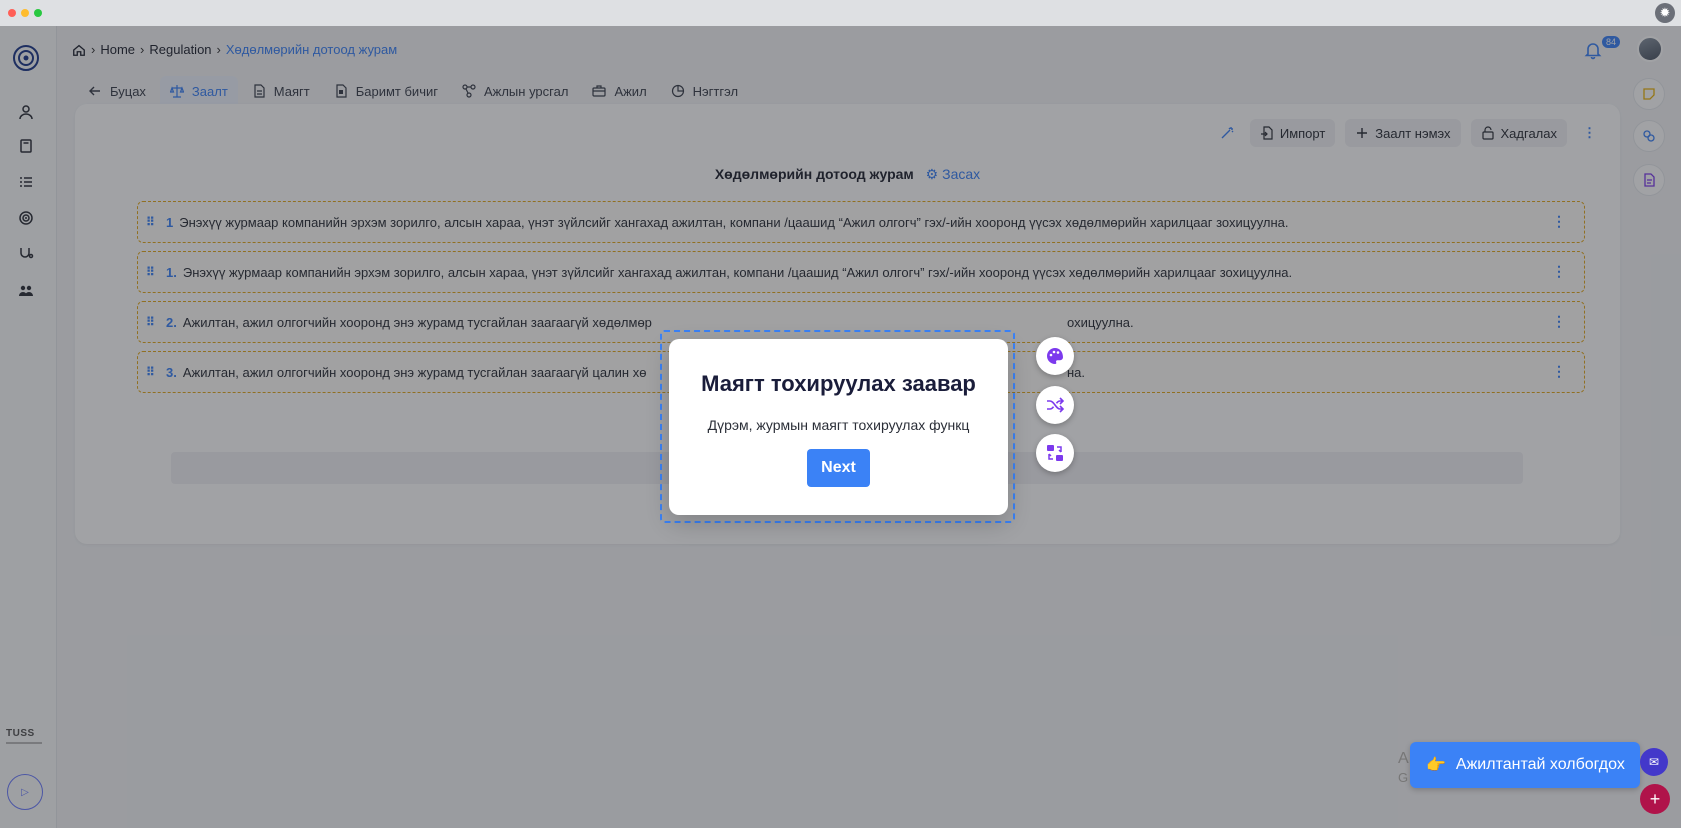  I want to click on modal-text: Дүрэм, журмын маягт тохируулах функц, so click(838, 425).